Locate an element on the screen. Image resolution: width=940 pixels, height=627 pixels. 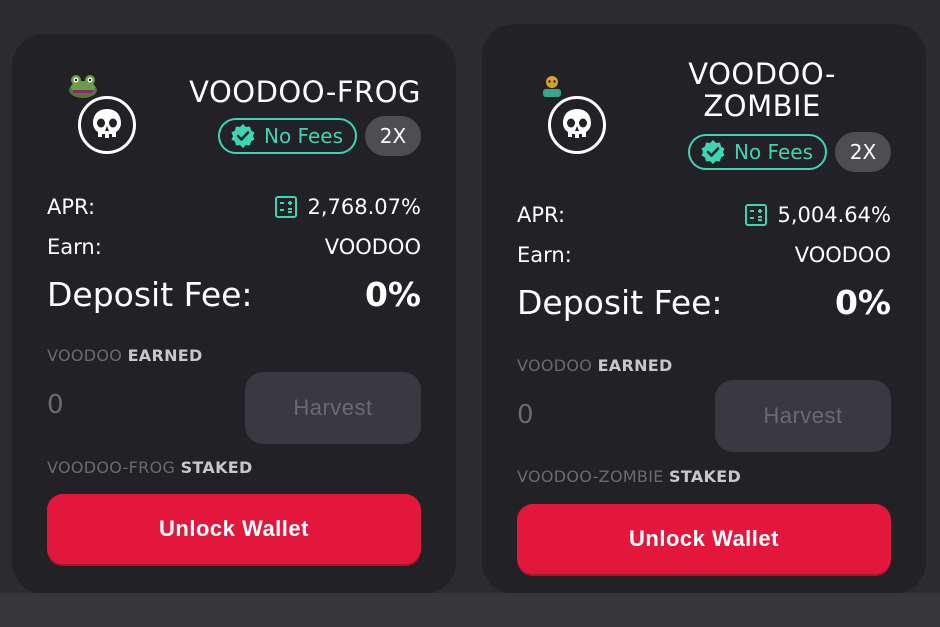
page-footer-strip is located at coordinates (470, 610).